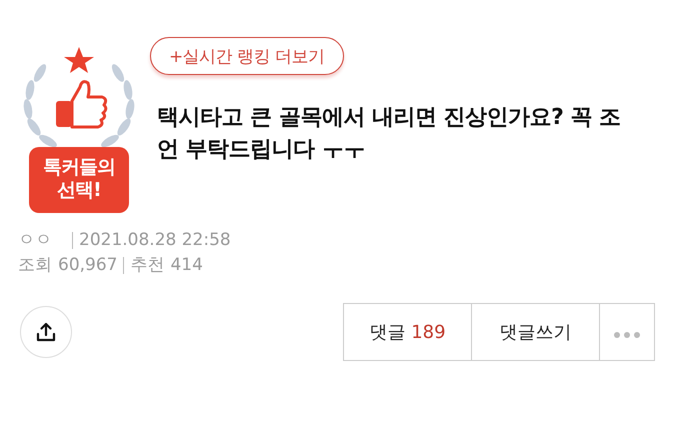 The image size is (674, 422). I want to click on award-label: 톡커들의 선택!, so click(79, 180).